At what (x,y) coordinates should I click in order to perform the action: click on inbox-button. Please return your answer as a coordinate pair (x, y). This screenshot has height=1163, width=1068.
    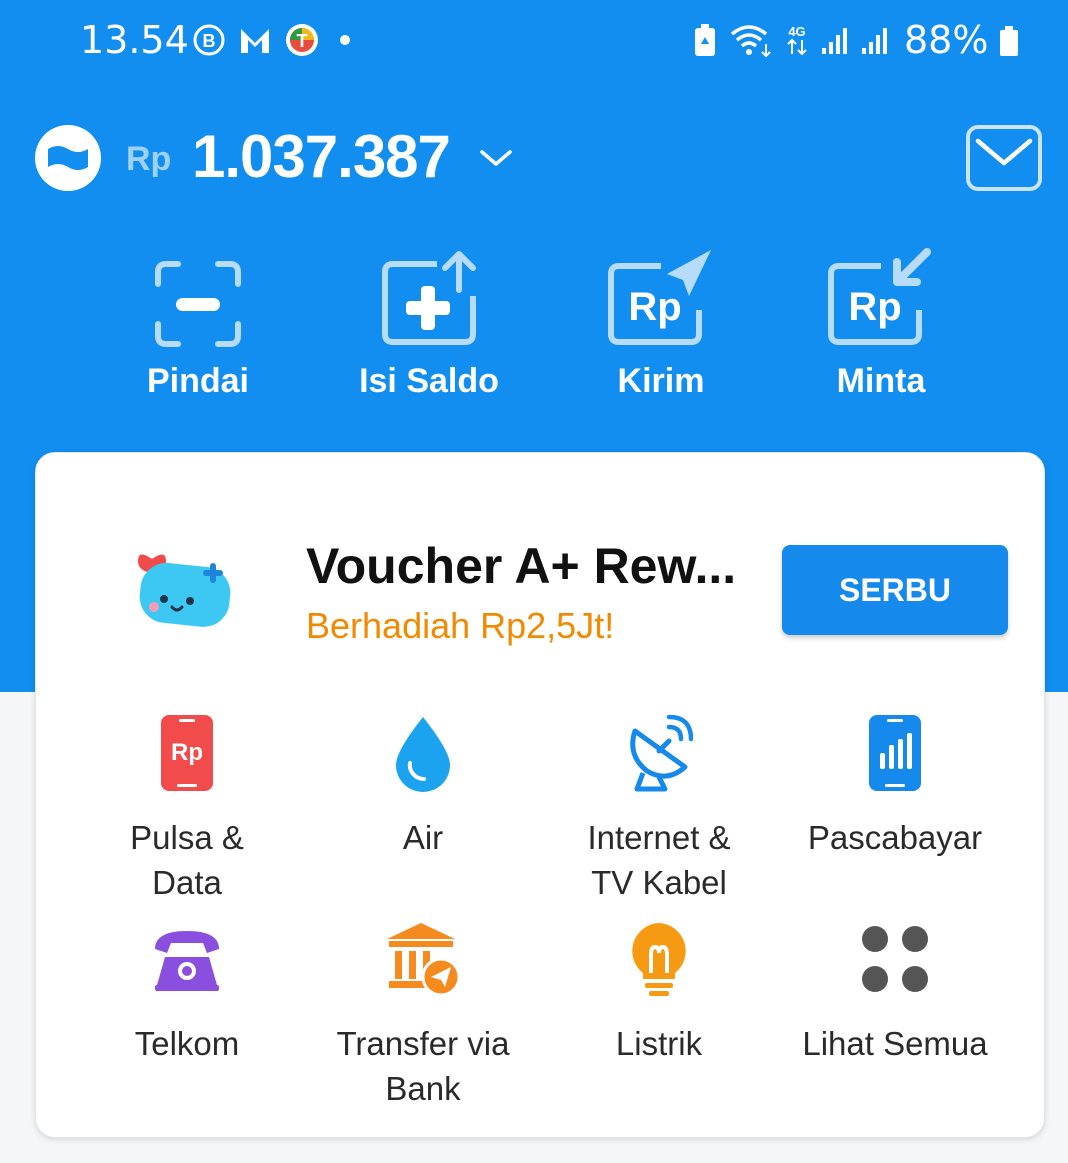
    Looking at the image, I should click on (1004, 158).